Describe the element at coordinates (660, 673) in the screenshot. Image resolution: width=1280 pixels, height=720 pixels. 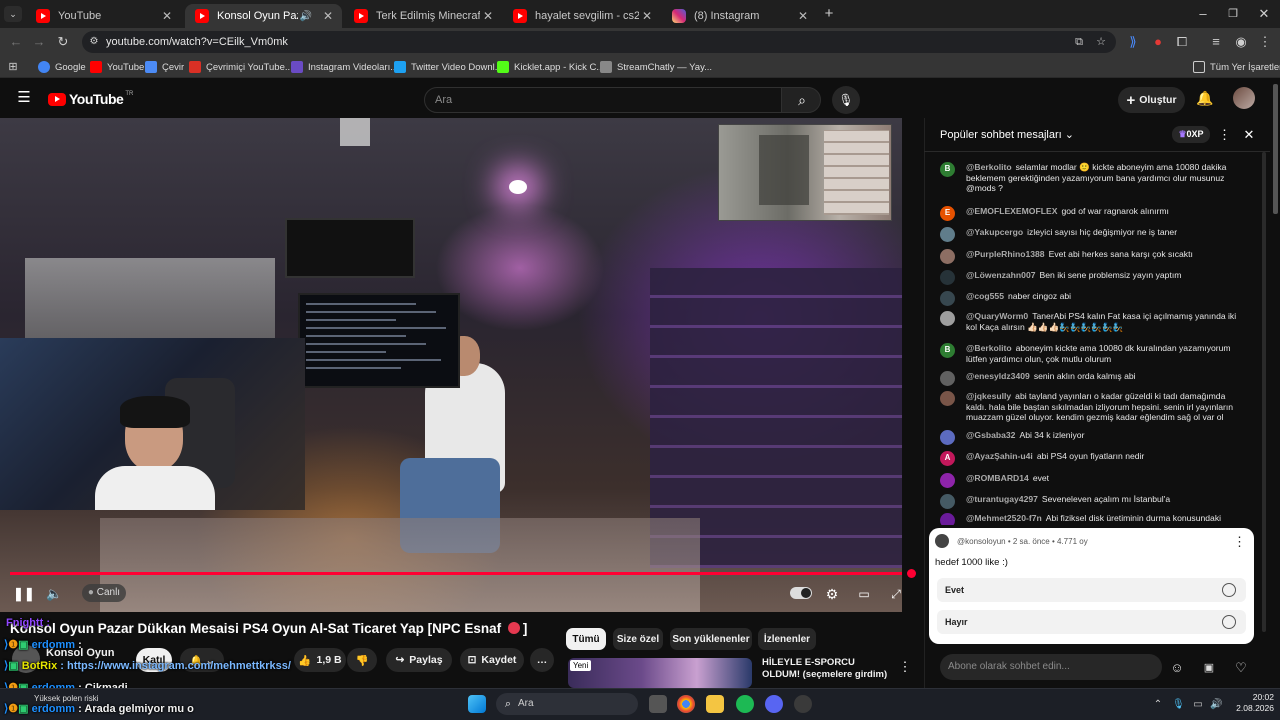
I see `recommendation-thumbnail: Yeni` at that location.